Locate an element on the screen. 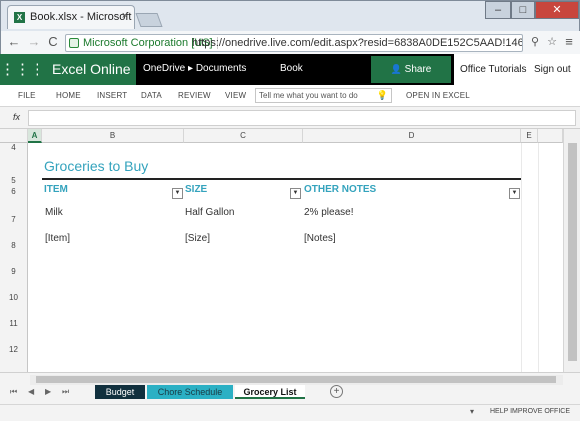 This screenshot has width=580, height=421. tab-file: FILE is located at coordinates (27, 95).